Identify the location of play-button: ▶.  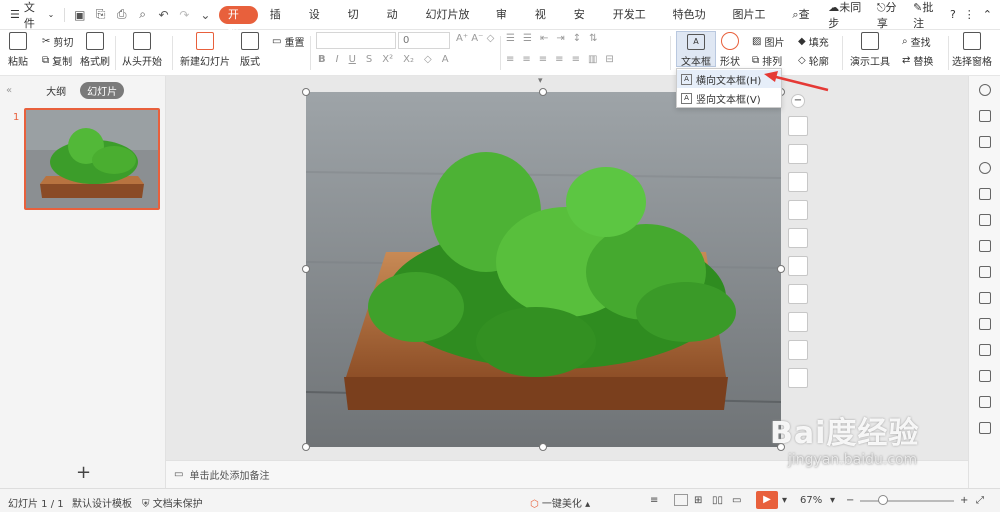
(767, 500).